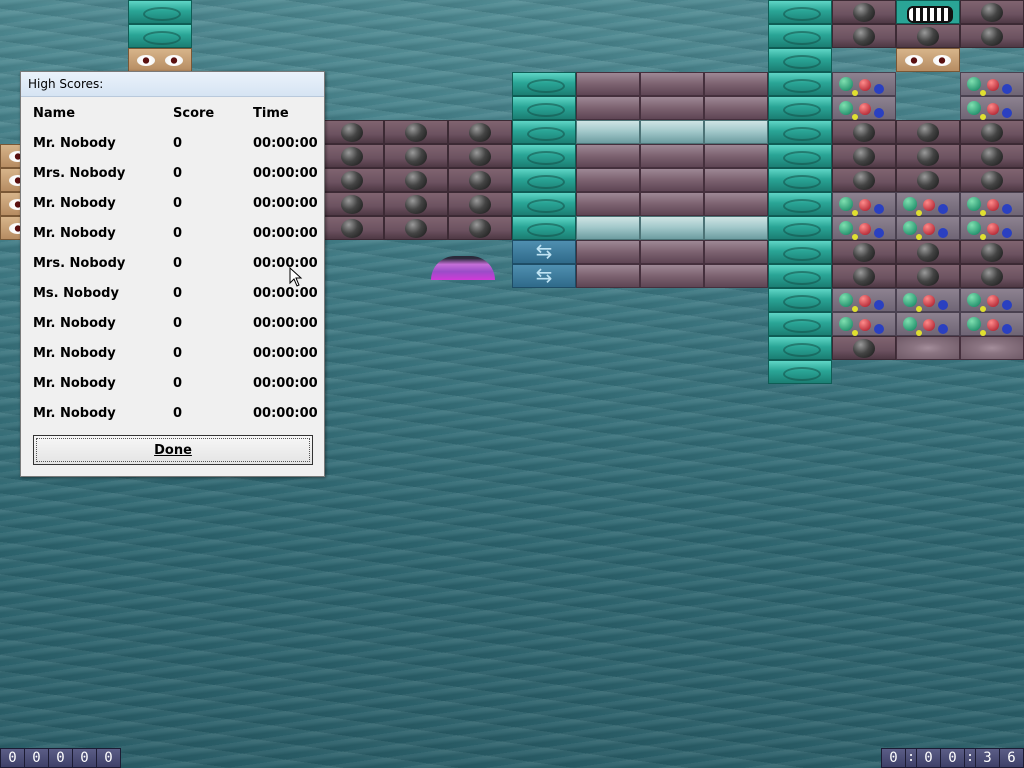 This screenshot has height=768, width=1024. What do you see at coordinates (992, 348) in the screenshot?
I see `brick-ripple-icon` at bounding box center [992, 348].